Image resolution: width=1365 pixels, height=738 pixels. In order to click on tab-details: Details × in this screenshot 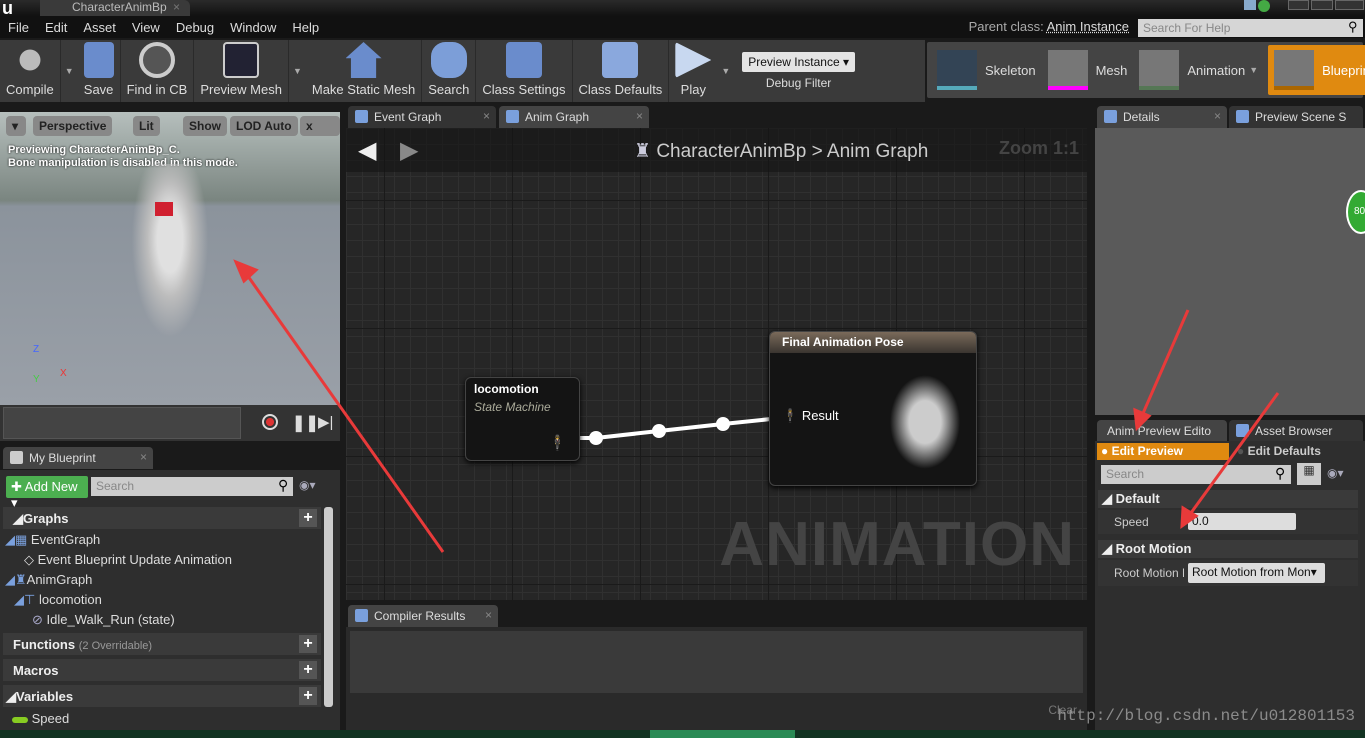, I will do `click(1162, 117)`.